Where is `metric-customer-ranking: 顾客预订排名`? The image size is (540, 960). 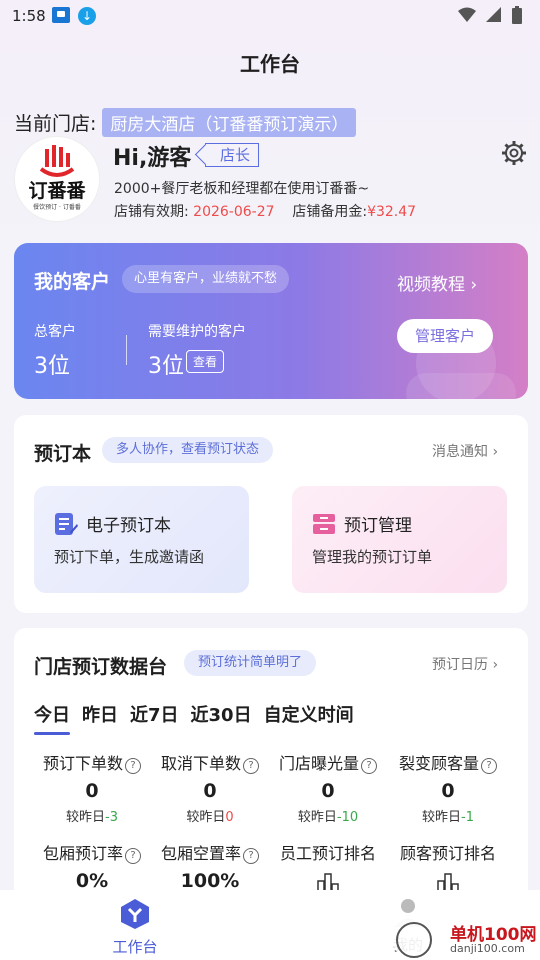
metric-customer-ranking: 顾客预订排名 is located at coordinates (448, 868).